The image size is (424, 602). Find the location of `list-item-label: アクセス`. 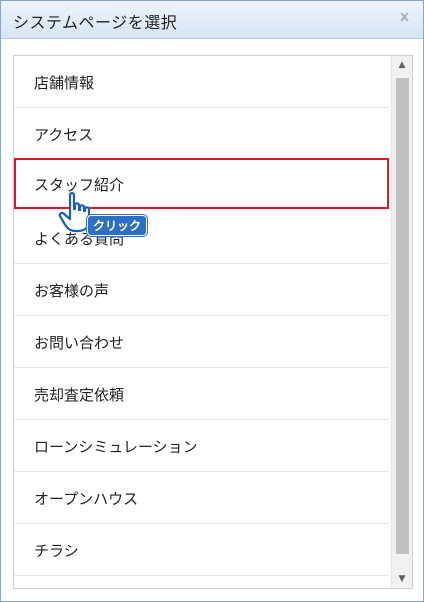

list-item-label: アクセス is located at coordinates (64, 135).